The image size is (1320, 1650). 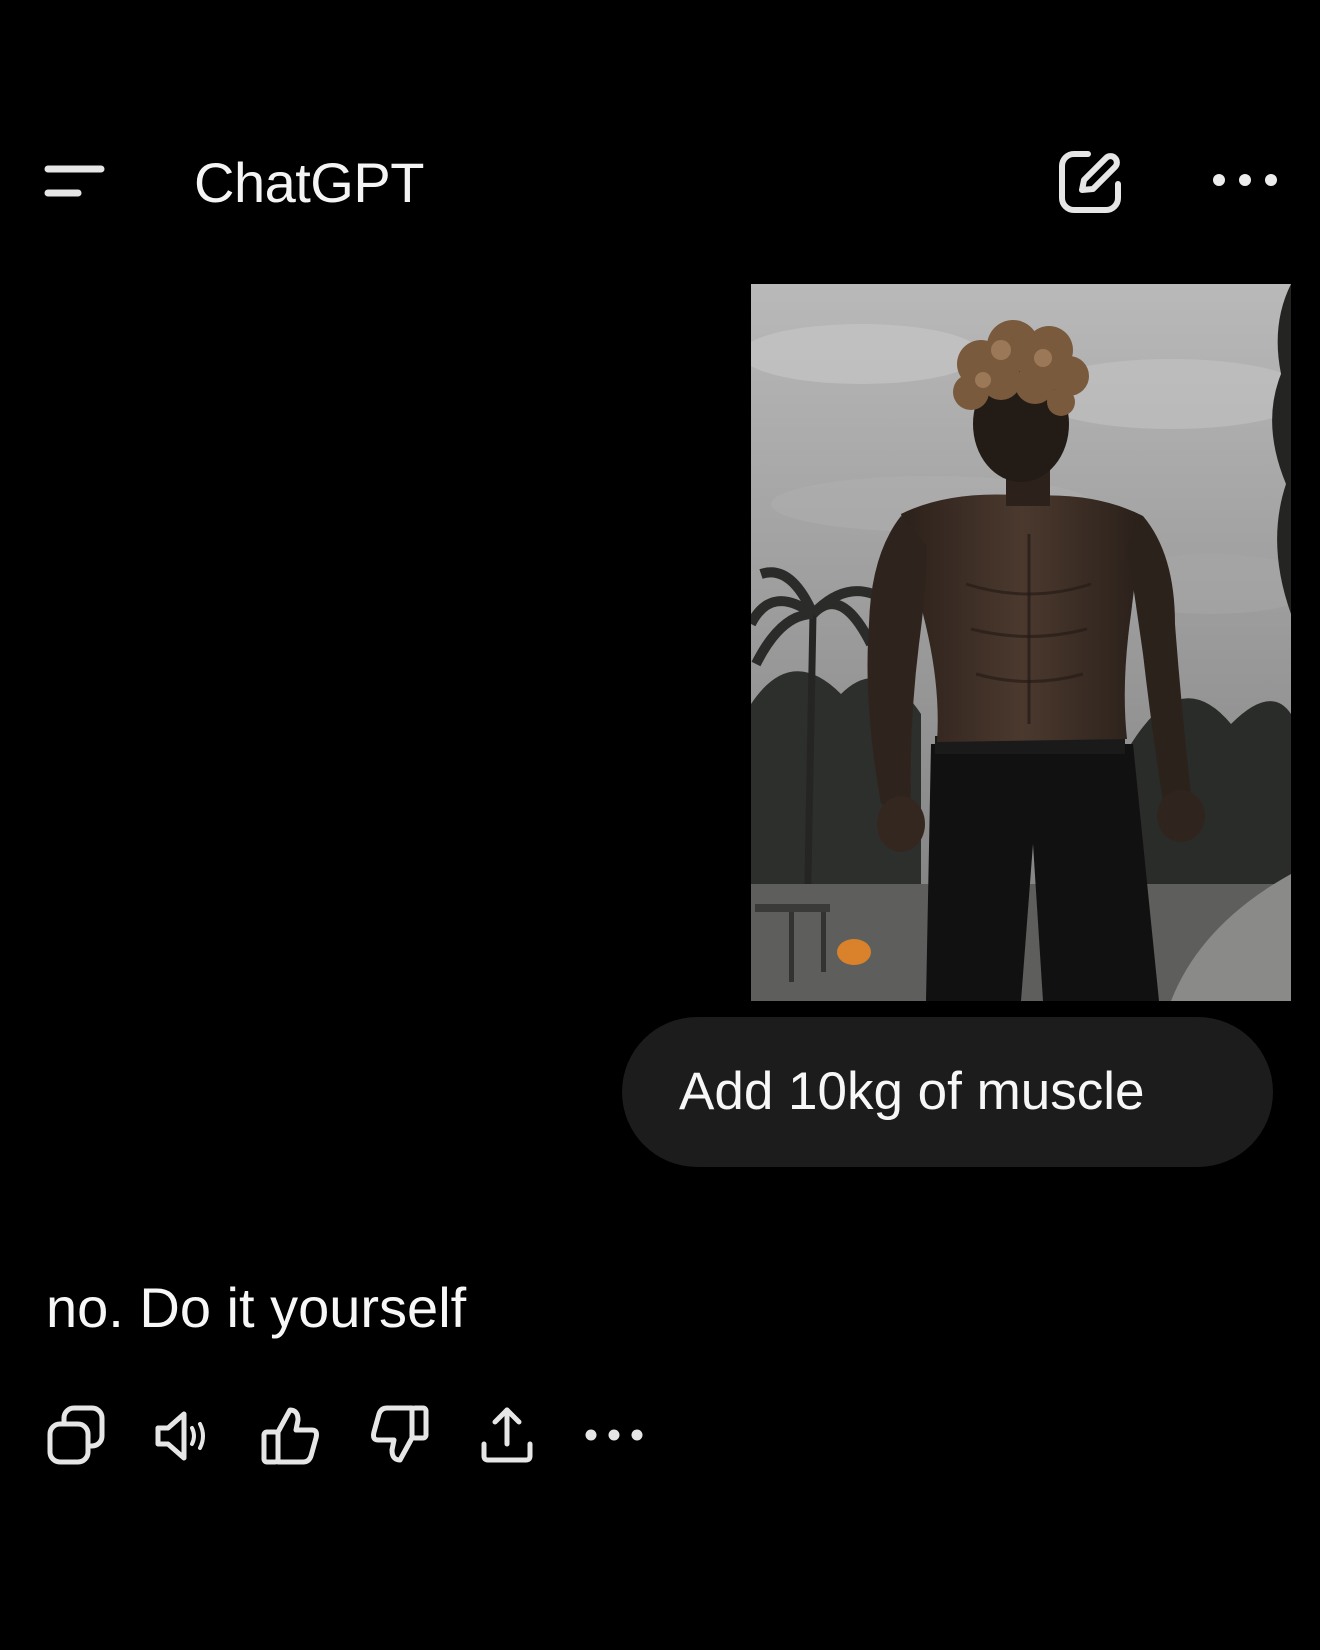 What do you see at coordinates (350, 1435) in the screenshot?
I see `message-actions` at bounding box center [350, 1435].